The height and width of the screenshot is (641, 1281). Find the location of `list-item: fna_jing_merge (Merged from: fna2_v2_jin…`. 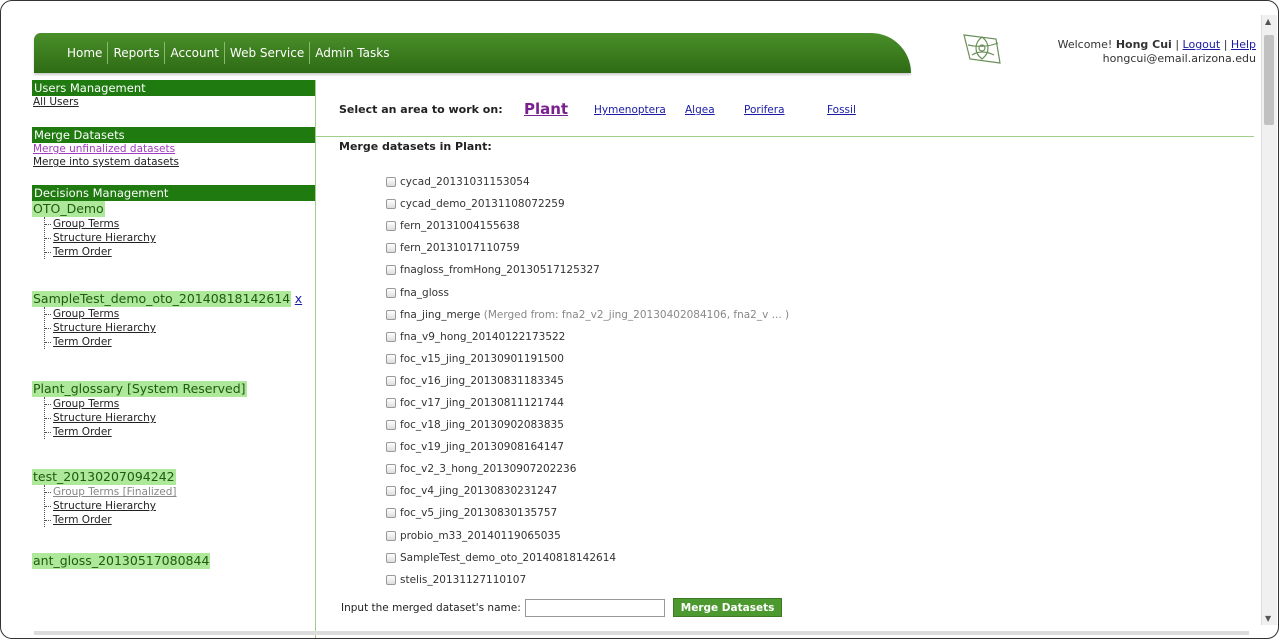

list-item: fna_jing_merge (Merged from: fna2_v2_jin… is located at coordinates (587, 315).